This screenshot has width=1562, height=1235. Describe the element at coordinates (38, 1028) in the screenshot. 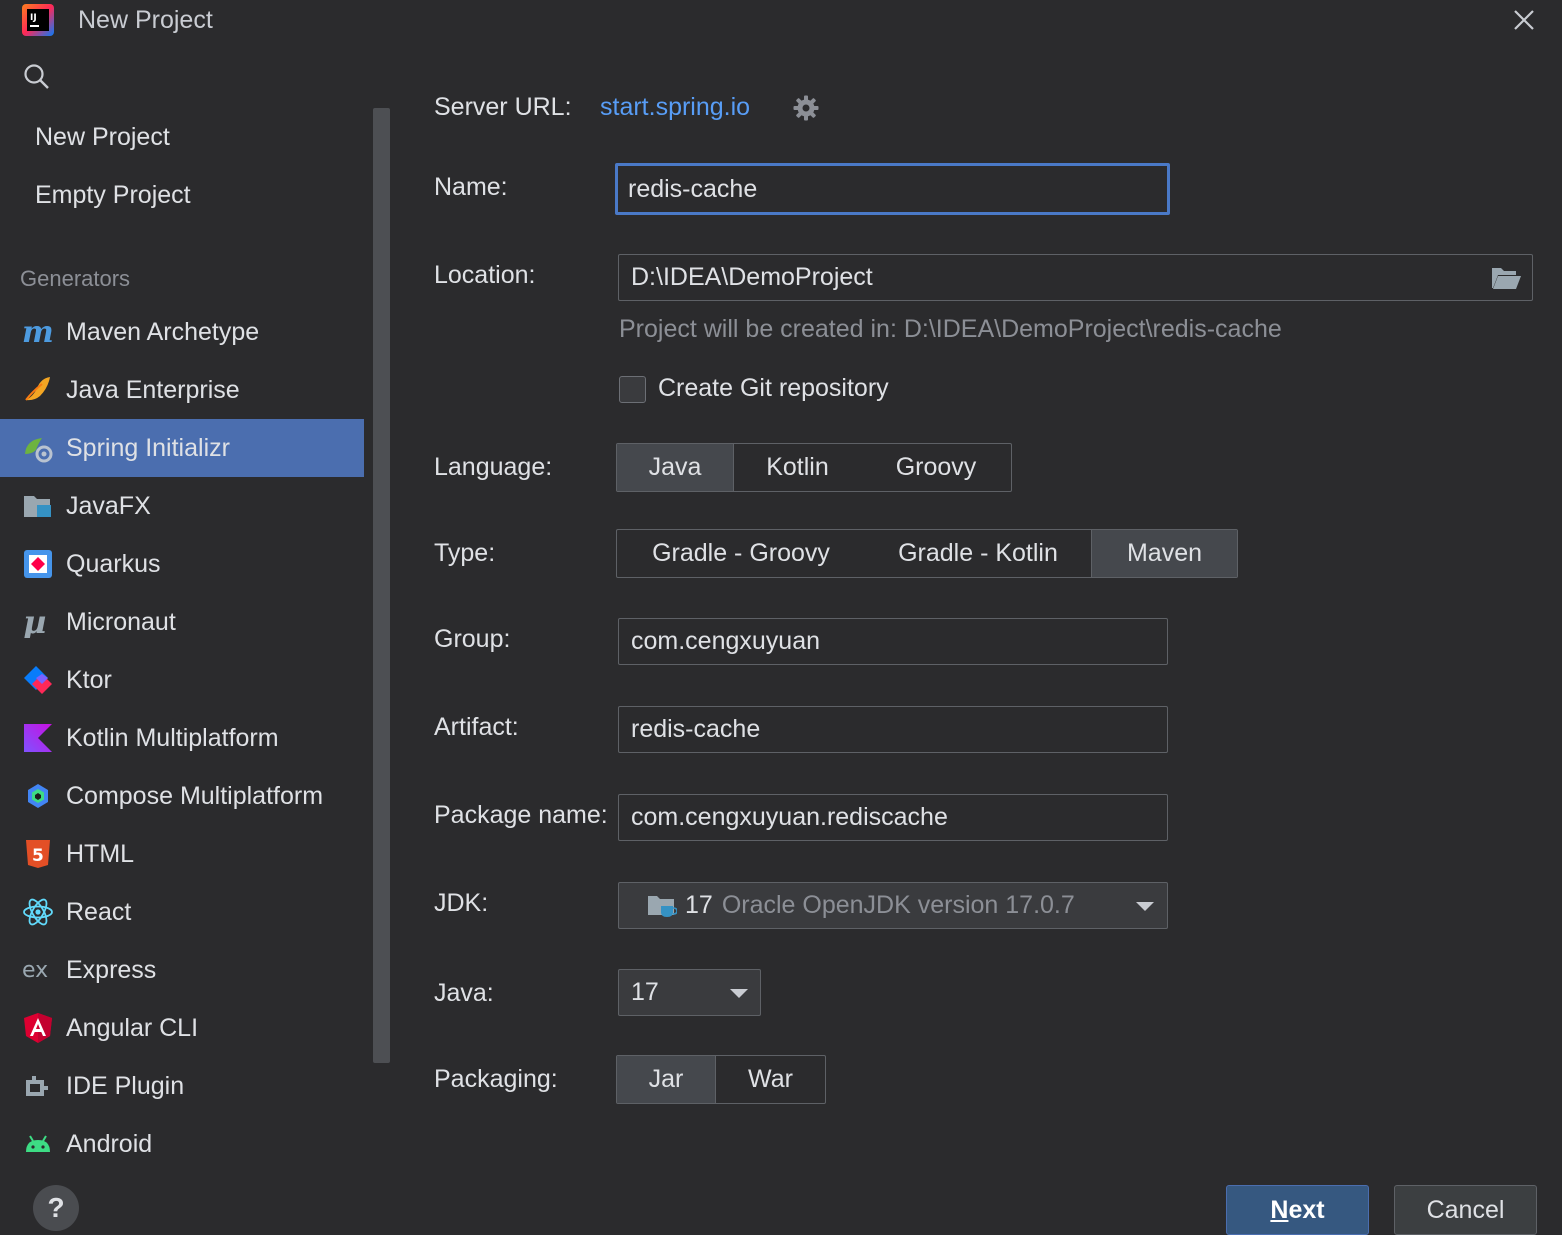

I see `angular-icon` at that location.